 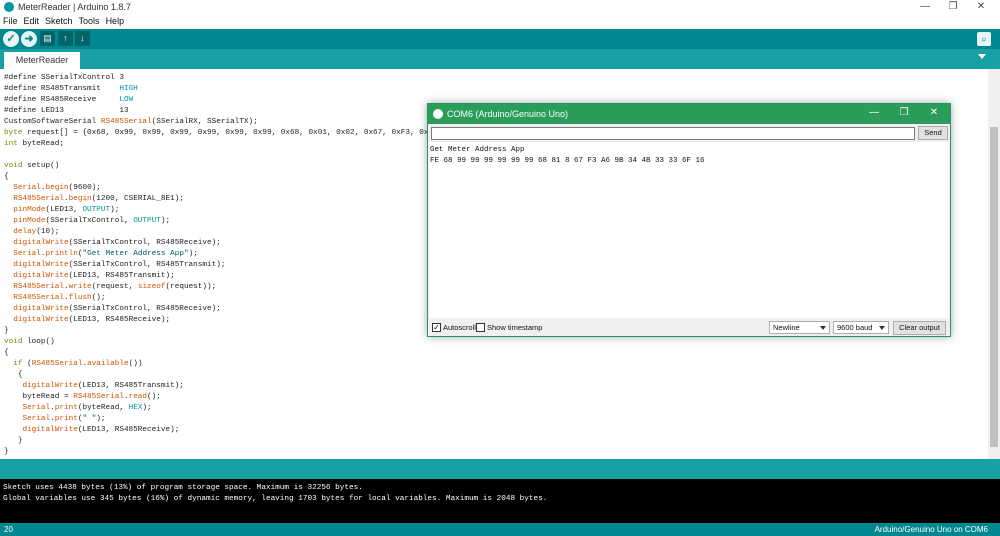 I want to click on menu-help: Help, so click(x=115, y=21).